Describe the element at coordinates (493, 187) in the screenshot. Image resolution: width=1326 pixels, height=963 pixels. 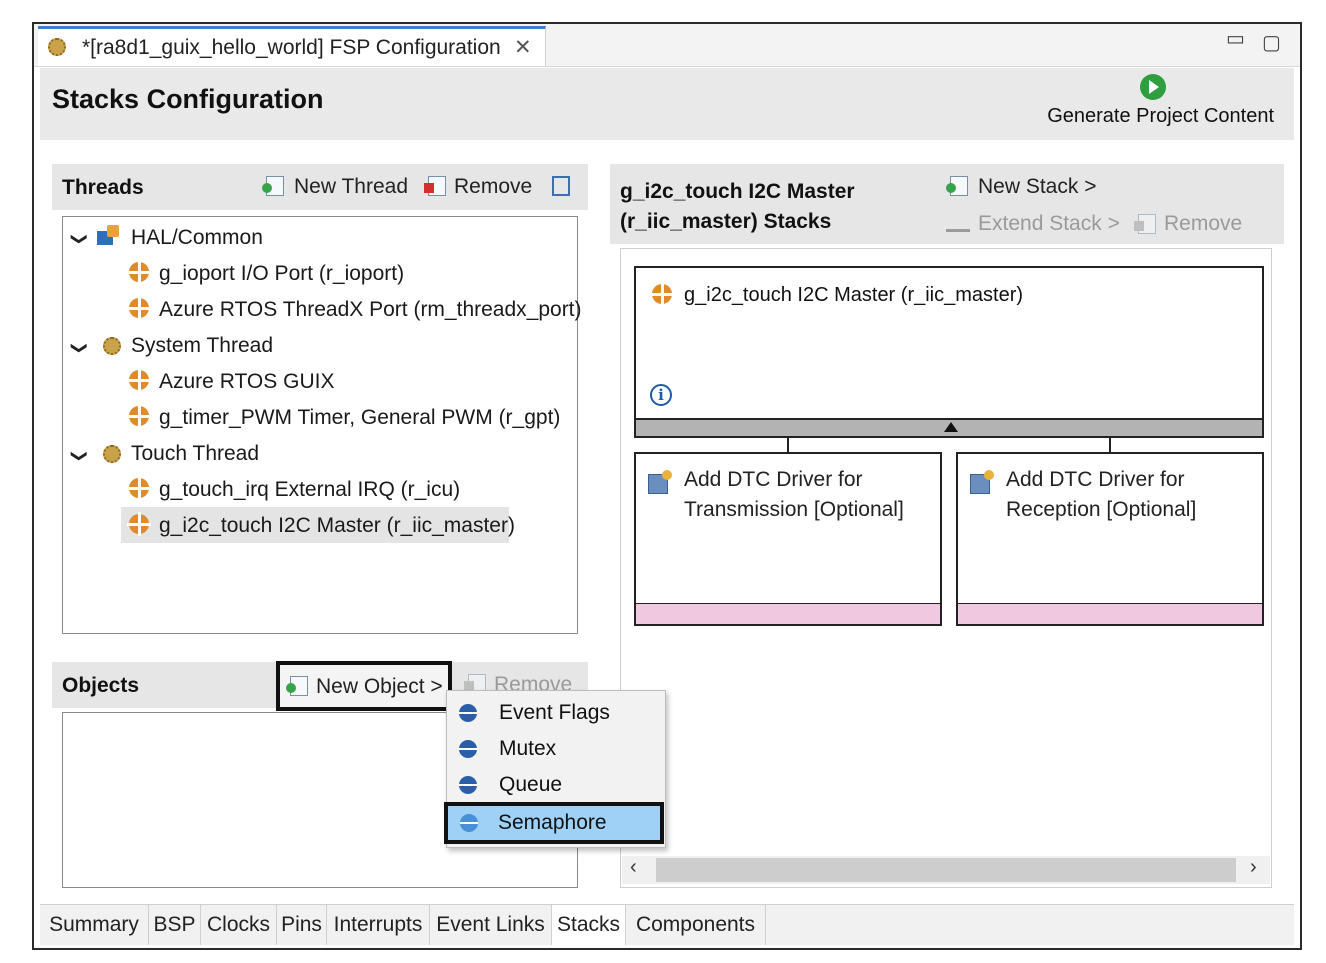
I see `remove-thread-button: Remove` at that location.